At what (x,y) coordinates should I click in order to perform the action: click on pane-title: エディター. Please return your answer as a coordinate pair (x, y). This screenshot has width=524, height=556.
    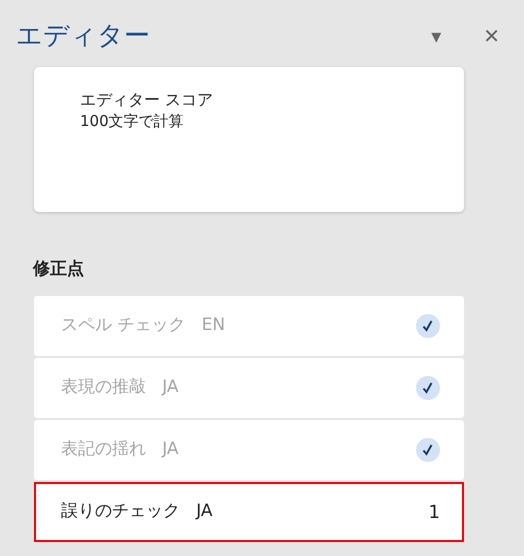
    Looking at the image, I should click on (83, 36).